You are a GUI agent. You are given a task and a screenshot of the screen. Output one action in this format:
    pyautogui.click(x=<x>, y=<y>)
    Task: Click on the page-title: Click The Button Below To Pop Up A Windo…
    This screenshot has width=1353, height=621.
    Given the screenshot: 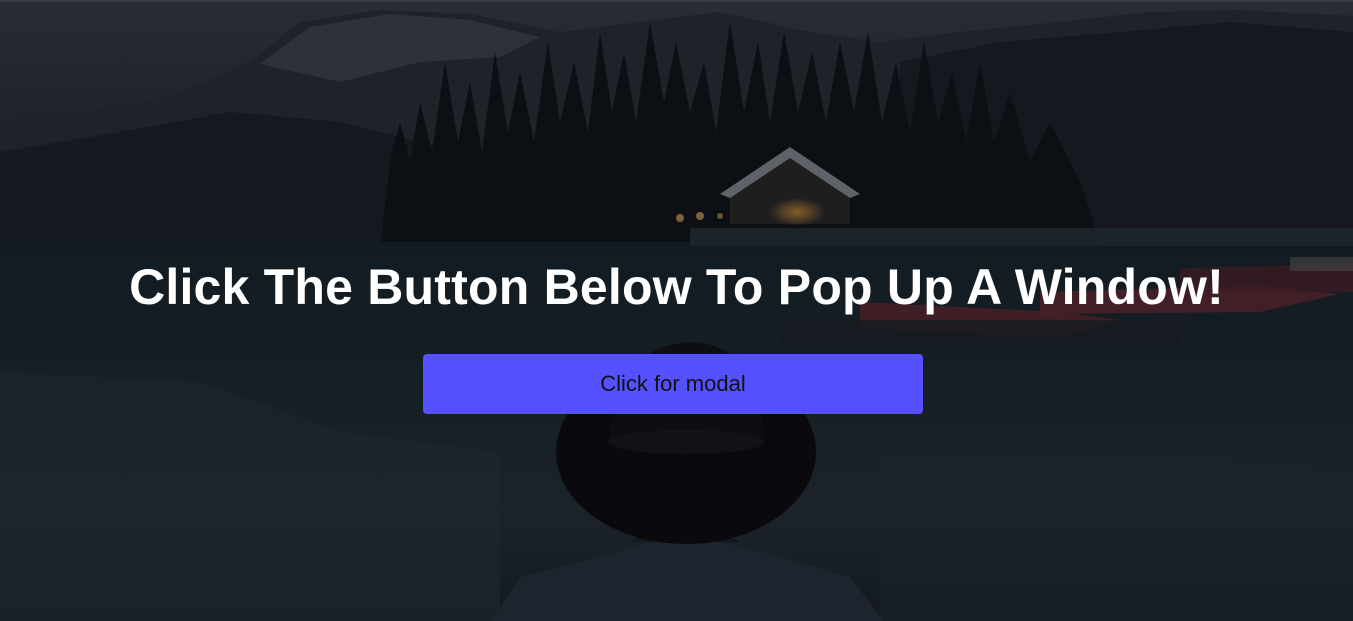 What is the action you would take?
    pyautogui.click(x=676, y=287)
    